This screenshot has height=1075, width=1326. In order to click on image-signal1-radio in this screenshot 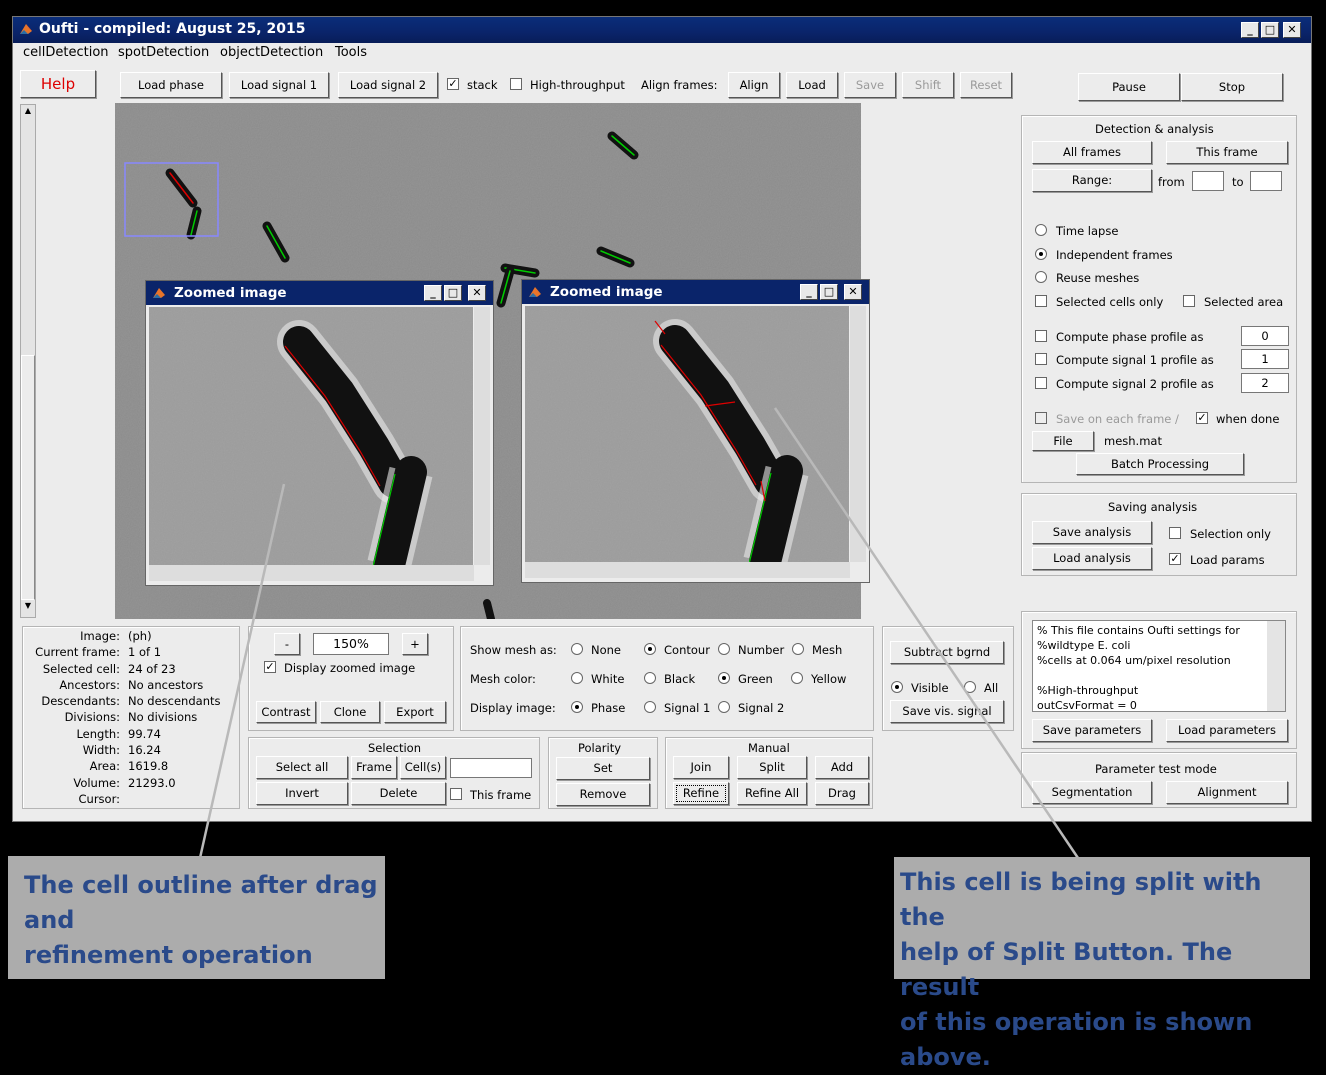, I will do `click(650, 707)`.